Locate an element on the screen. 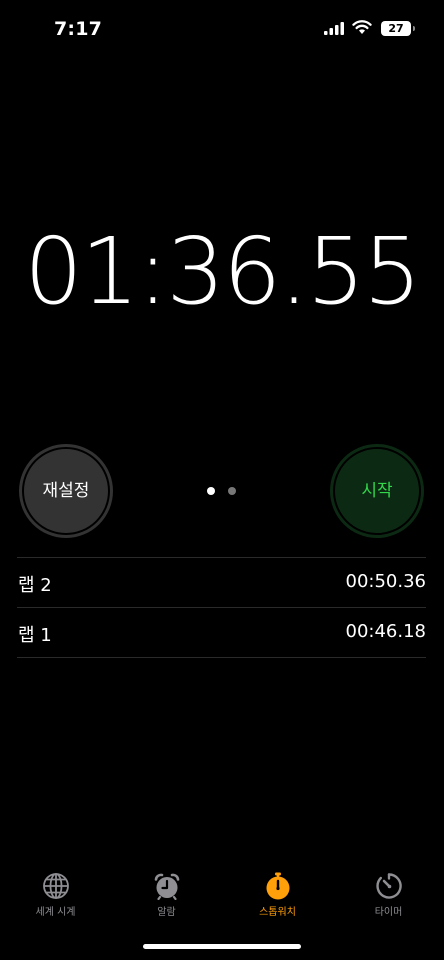 The image size is (444, 960). tab-stopwatch: 스톱워치 is located at coordinates (277, 892).